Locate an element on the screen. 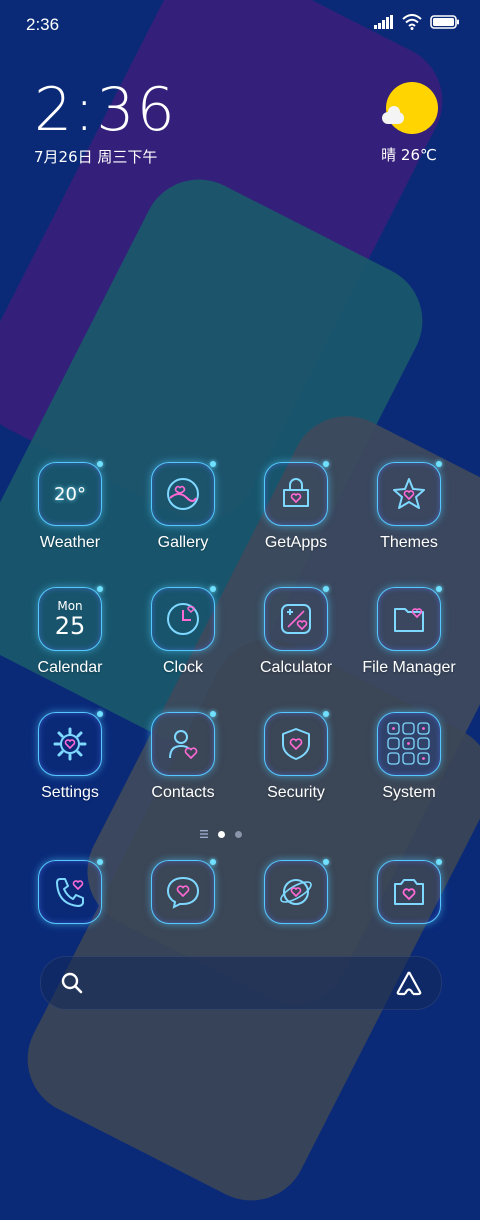  app-system-folder: System is located at coordinates (409, 757).